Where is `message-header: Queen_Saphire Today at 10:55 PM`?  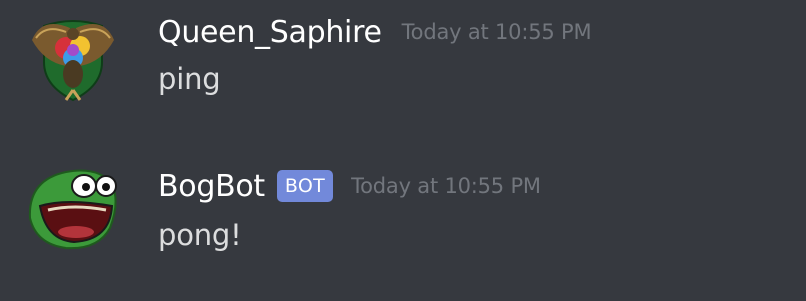
message-header: Queen_Saphire Today at 10:55 PM is located at coordinates (375, 32).